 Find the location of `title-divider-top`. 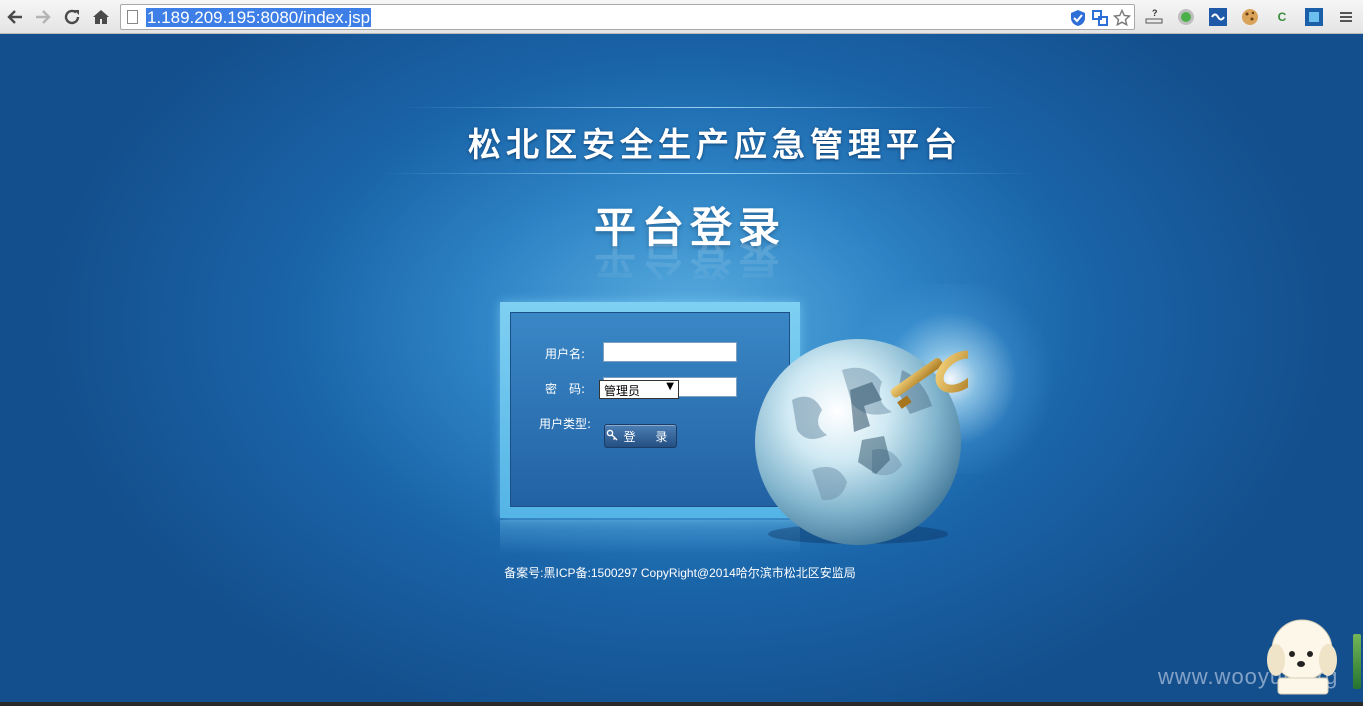

title-divider-top is located at coordinates (700, 107).